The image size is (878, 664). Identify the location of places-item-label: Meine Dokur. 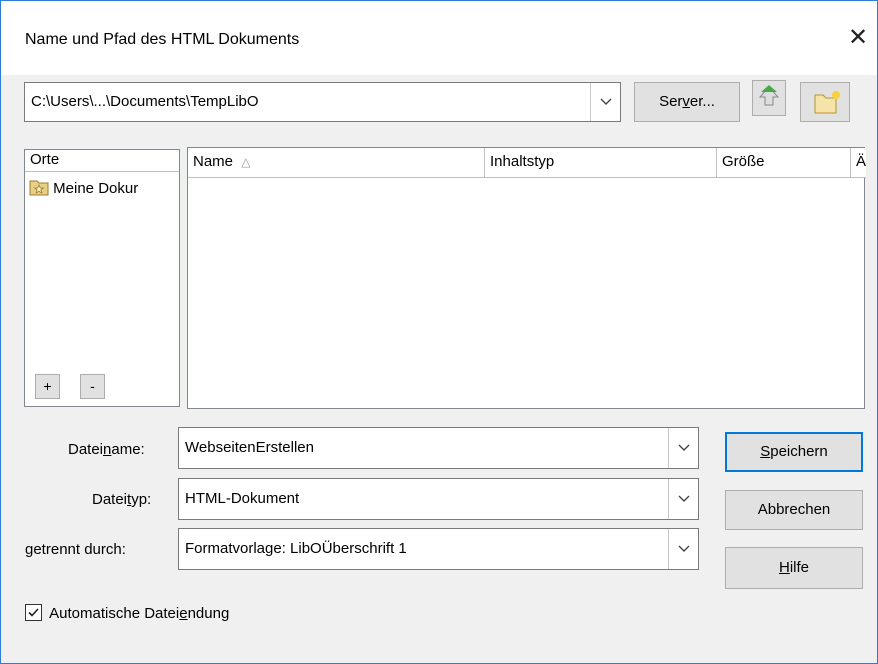
(96, 188).